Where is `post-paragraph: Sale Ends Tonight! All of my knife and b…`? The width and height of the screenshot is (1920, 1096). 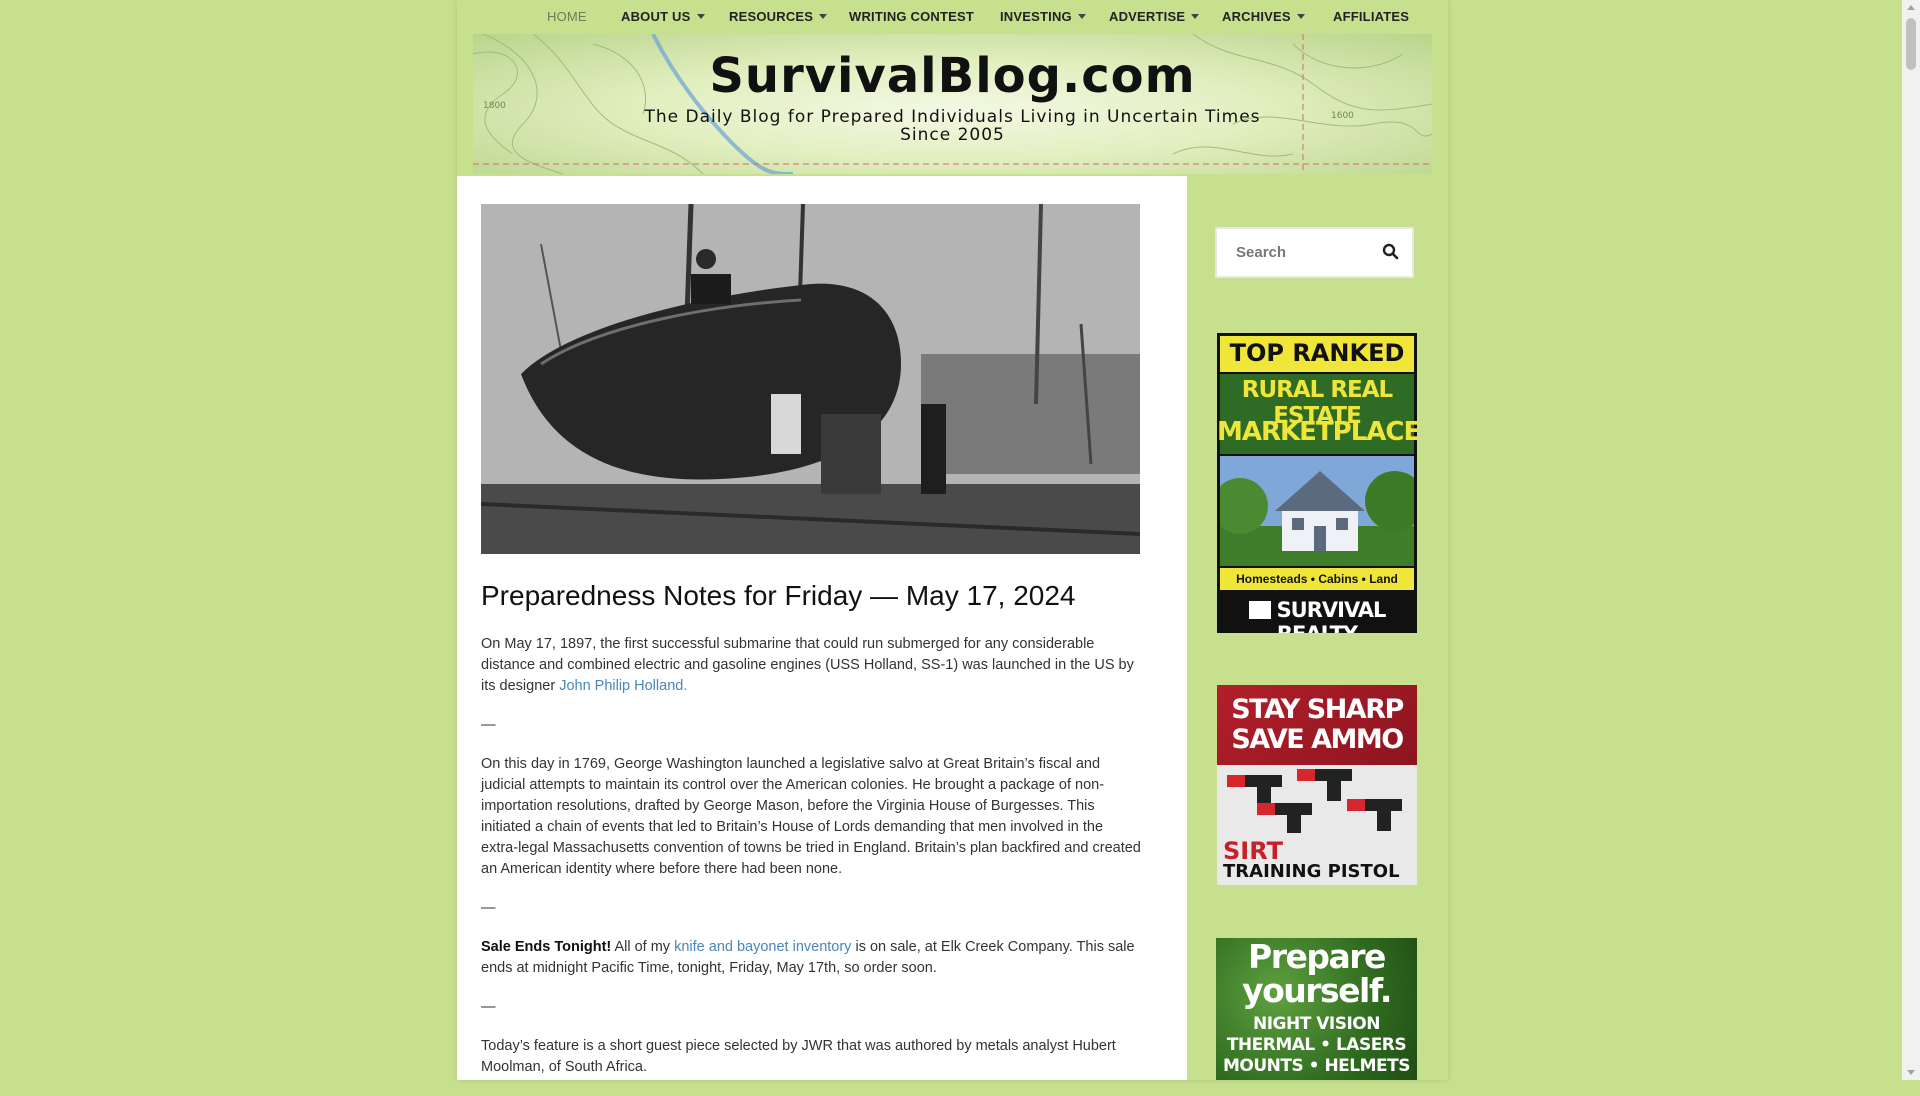
post-paragraph: Sale Ends Tonight! All of my knife and b… is located at coordinates (812, 958).